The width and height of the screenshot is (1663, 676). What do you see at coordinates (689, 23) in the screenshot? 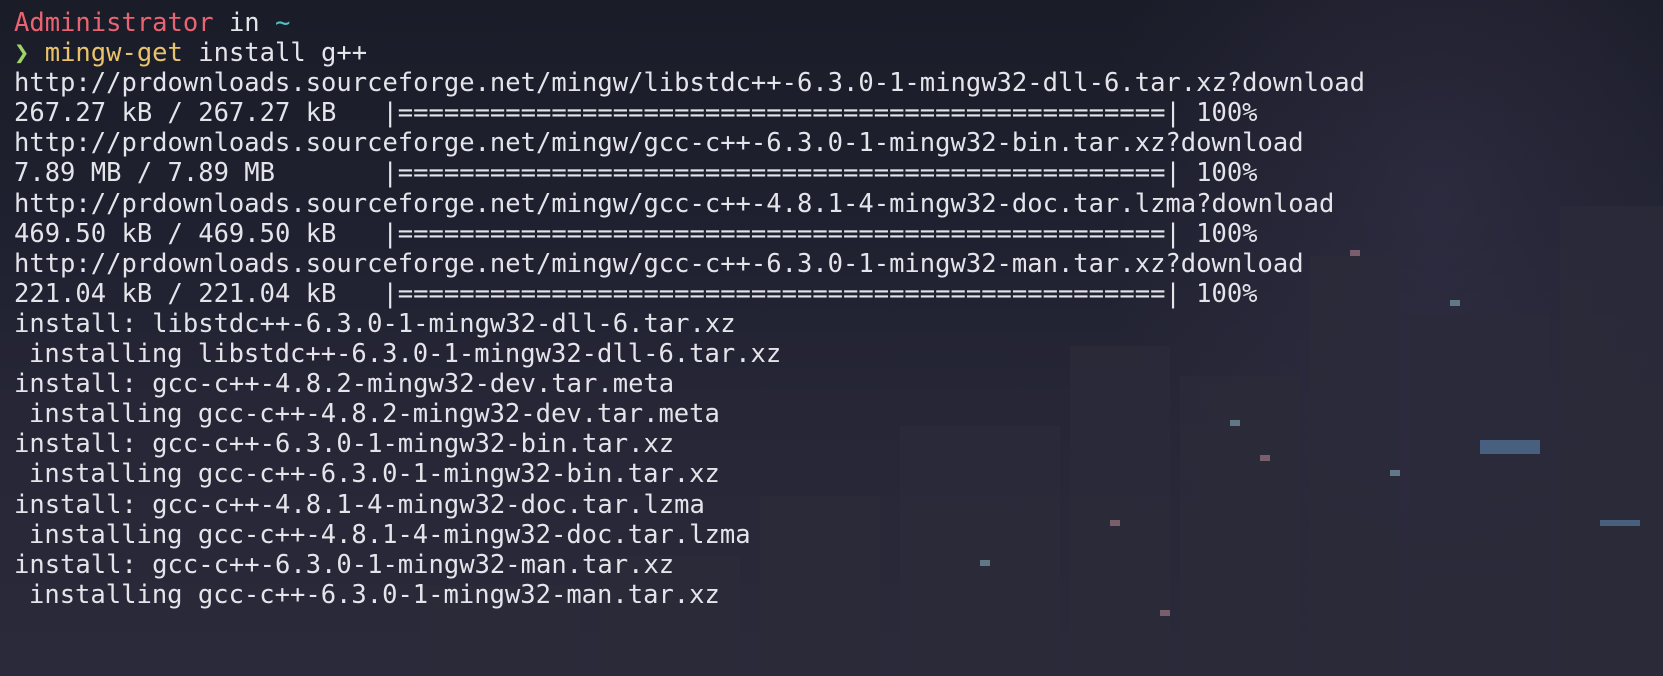
I see `prompt-line: Administrator in ~` at bounding box center [689, 23].